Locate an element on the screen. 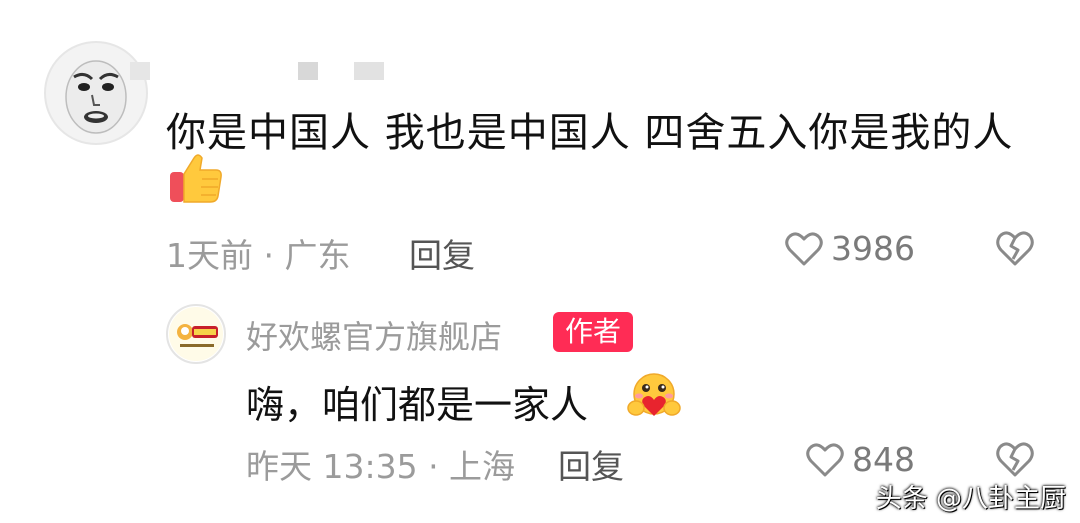  like-button: 3986 is located at coordinates (850, 248).